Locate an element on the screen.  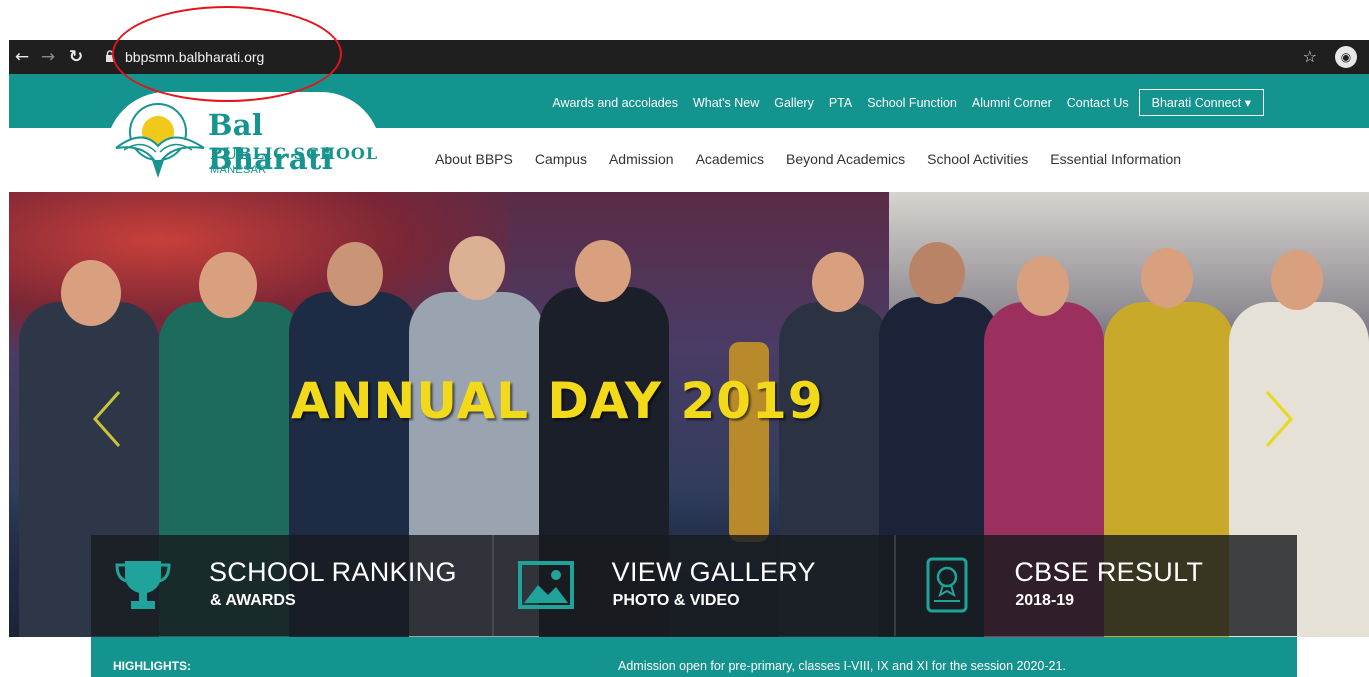
tile-title: CBSE RESULT is located at coordinates (1109, 572).